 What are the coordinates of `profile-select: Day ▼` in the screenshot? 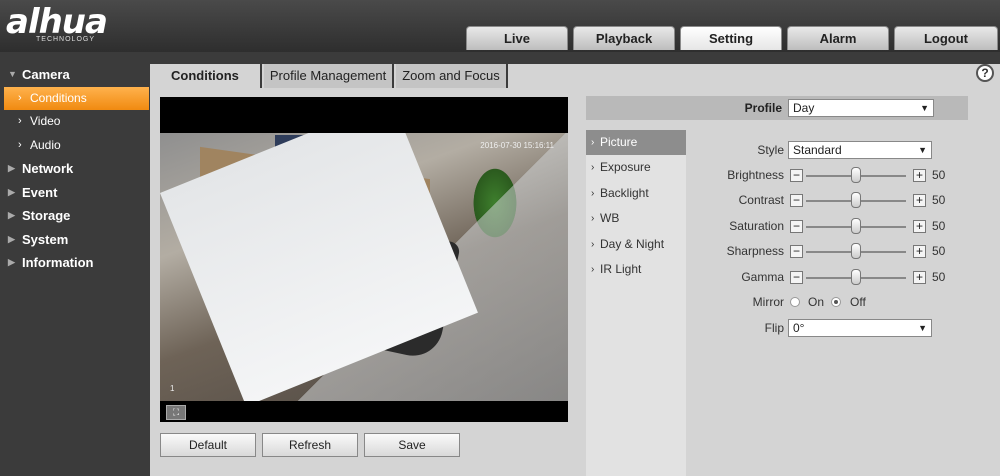 It's located at (861, 108).